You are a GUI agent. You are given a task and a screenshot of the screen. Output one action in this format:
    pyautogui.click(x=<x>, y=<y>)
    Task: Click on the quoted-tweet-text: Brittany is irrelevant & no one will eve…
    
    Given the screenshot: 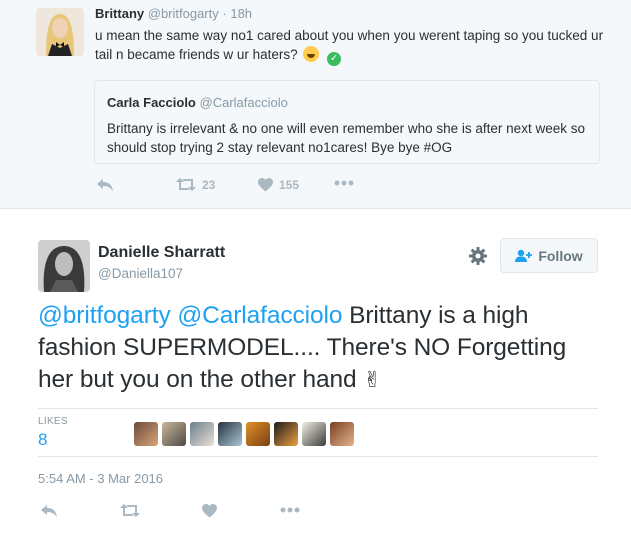 What is the action you would take?
    pyautogui.click(x=346, y=138)
    